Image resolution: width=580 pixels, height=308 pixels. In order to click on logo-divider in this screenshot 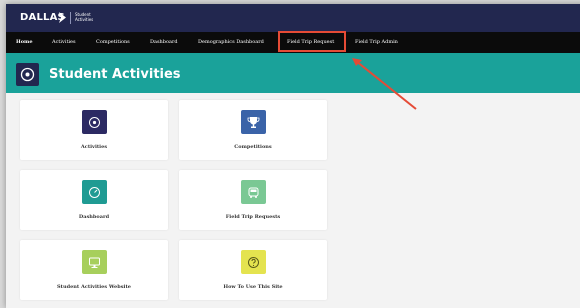, I will do `click(70, 18)`.